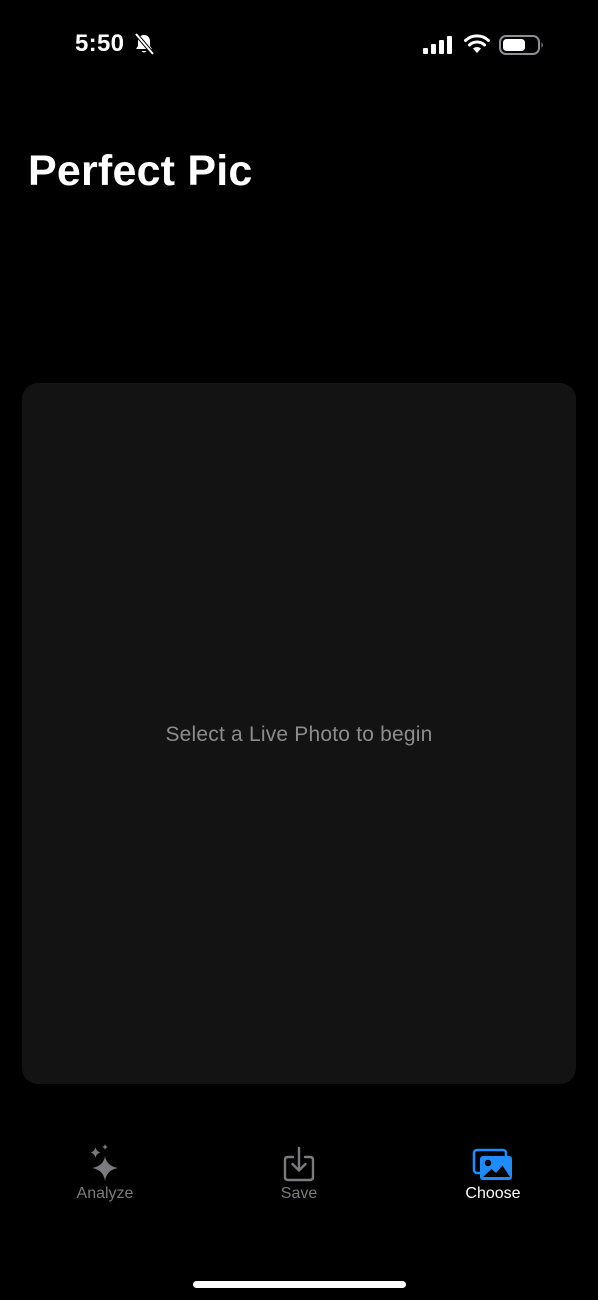  What do you see at coordinates (299, 1193) in the screenshot?
I see `save-label: Save` at bounding box center [299, 1193].